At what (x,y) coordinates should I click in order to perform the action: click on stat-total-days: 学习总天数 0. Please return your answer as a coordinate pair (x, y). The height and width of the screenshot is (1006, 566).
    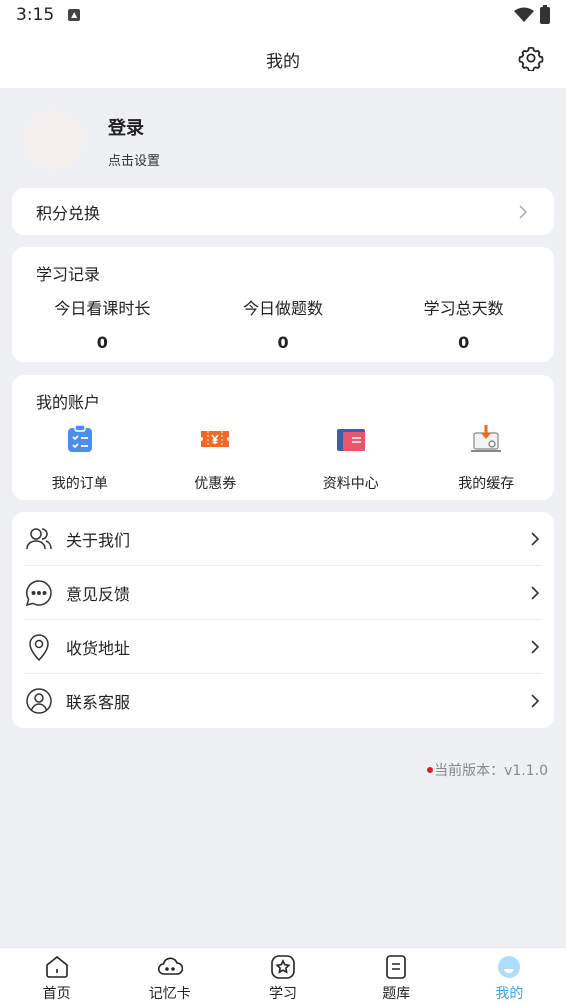
    Looking at the image, I should click on (463, 323).